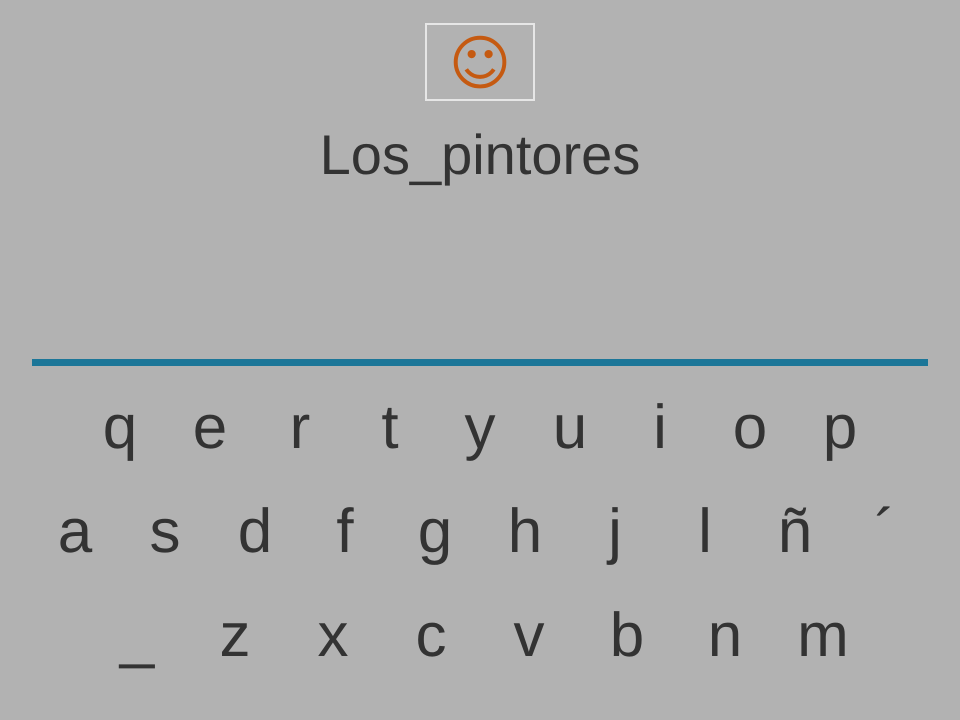 The image size is (960, 720). Describe the element at coordinates (390, 428) in the screenshot. I see `letter-key: t` at that location.